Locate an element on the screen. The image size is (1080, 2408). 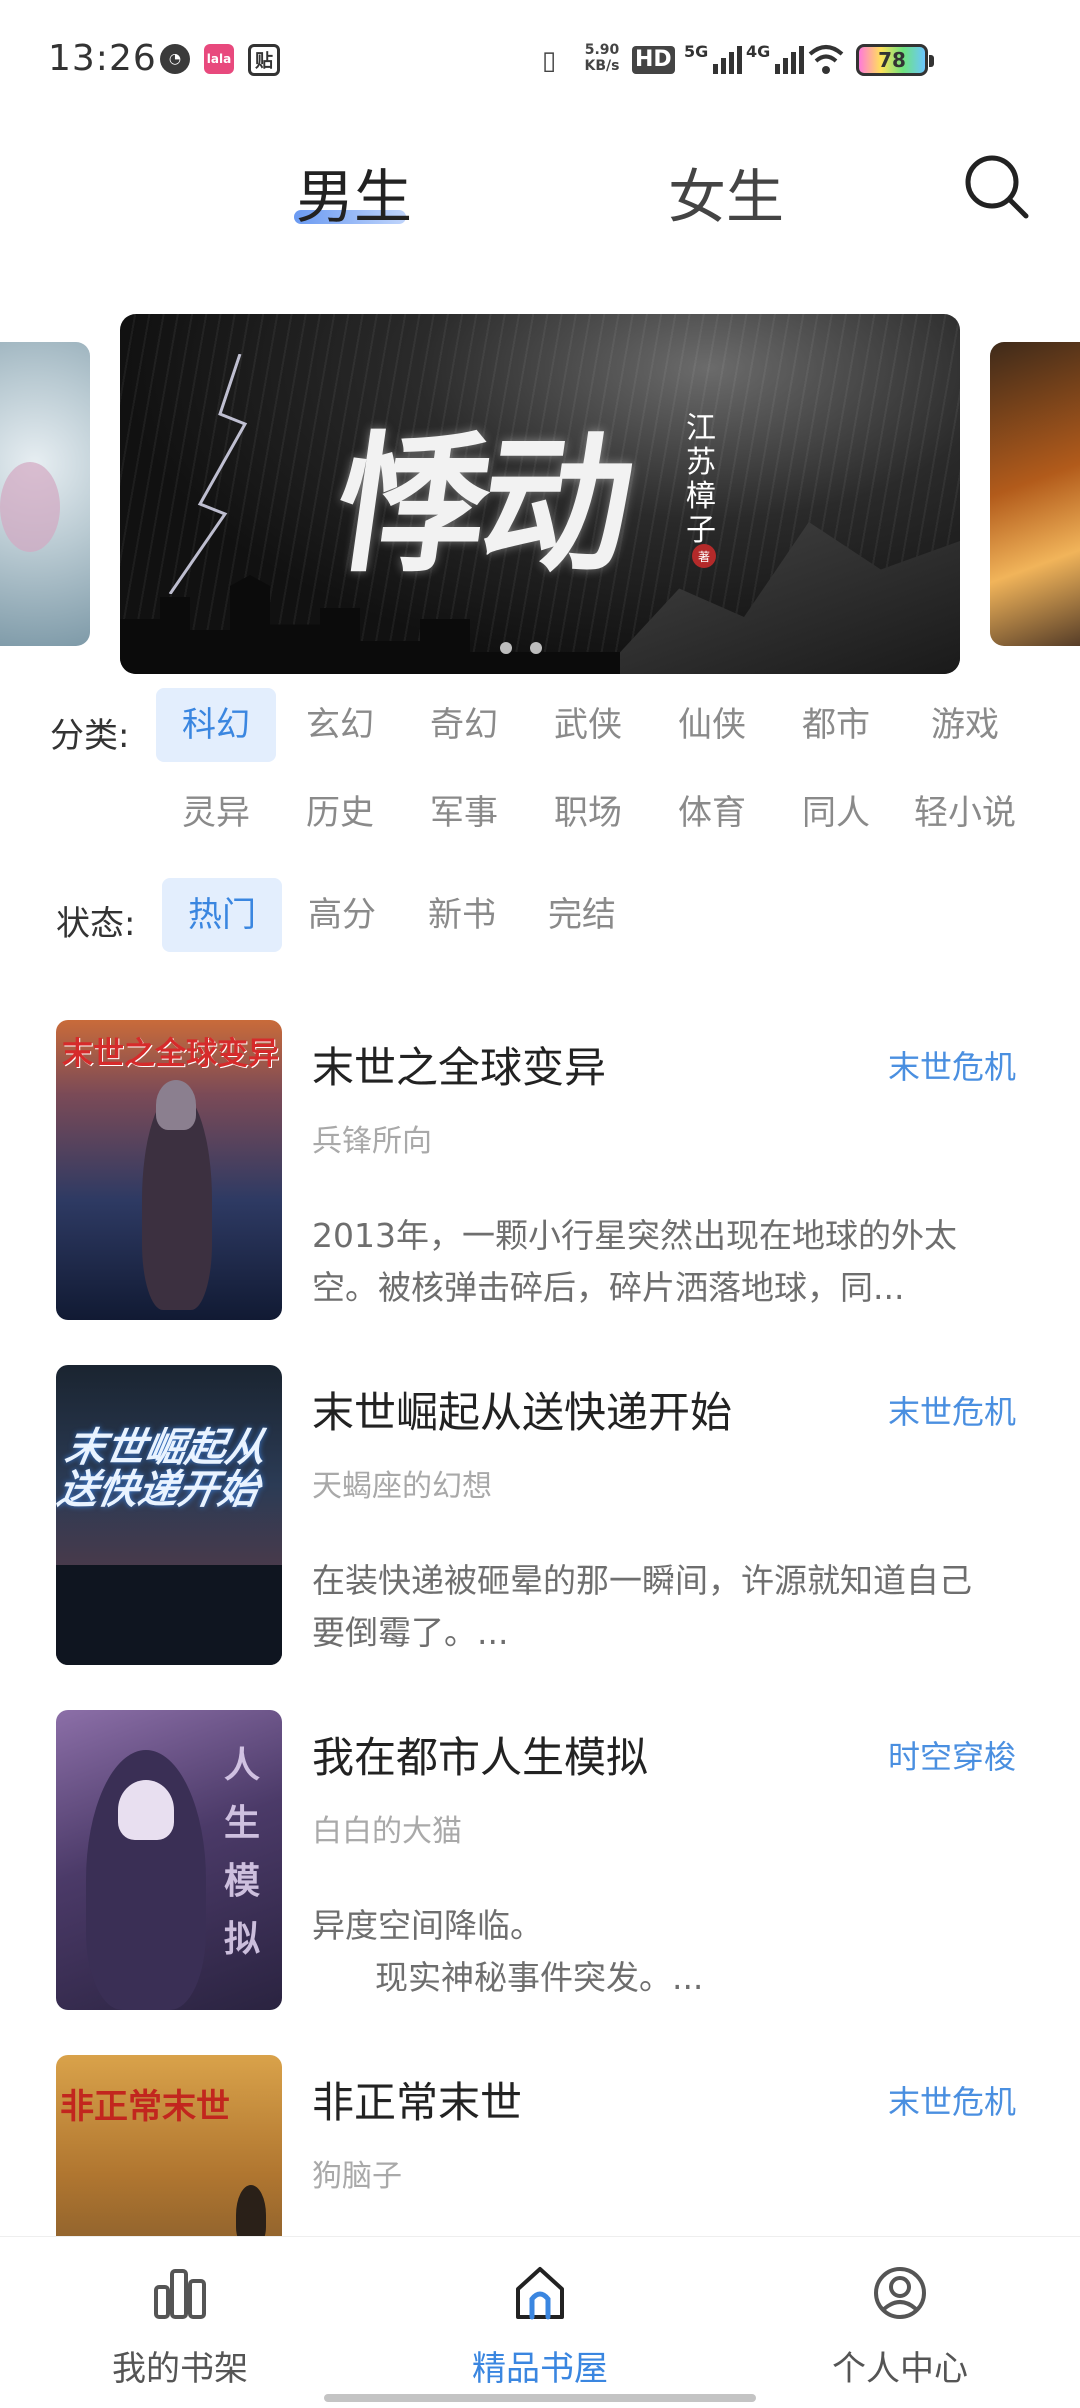
status-chip: 高分 is located at coordinates (342, 915).